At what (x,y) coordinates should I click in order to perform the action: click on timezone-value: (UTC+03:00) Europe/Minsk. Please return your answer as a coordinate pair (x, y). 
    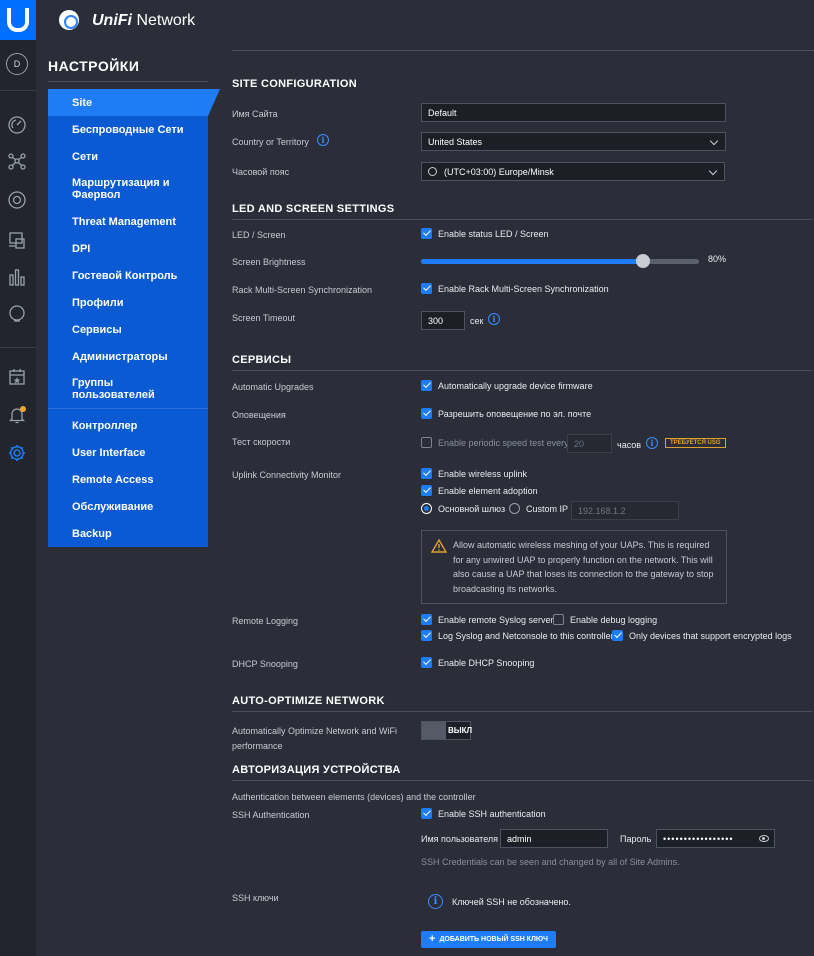
    Looking at the image, I should click on (499, 171).